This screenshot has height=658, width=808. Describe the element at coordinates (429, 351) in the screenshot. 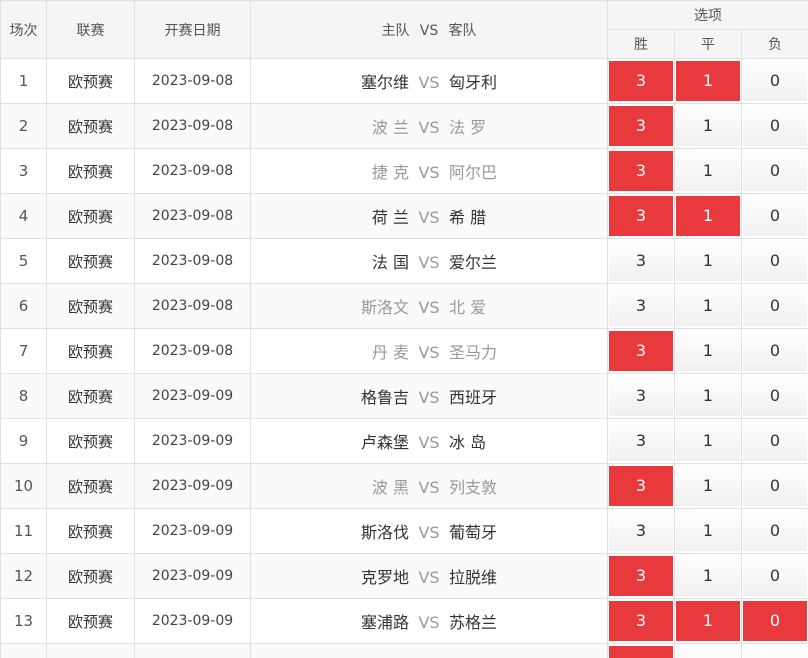

I see `match-teams: 丹 麦 VS 圣马力` at that location.